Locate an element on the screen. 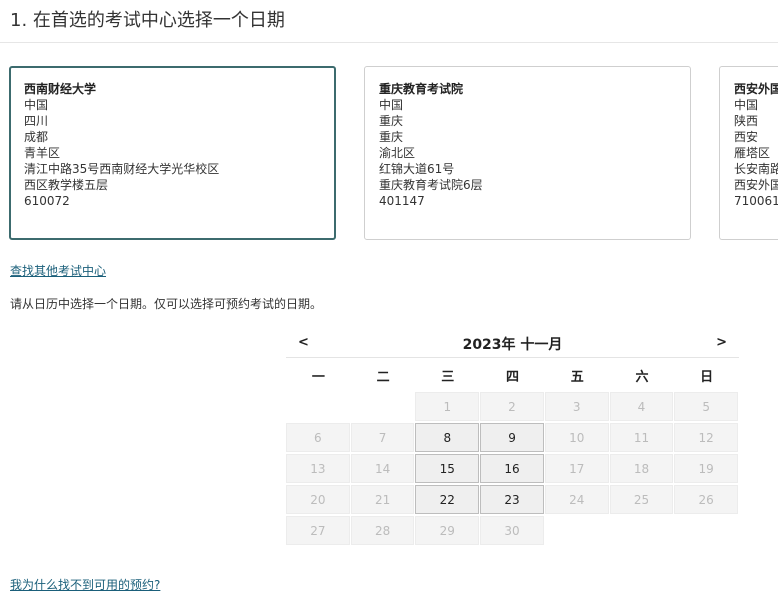 This screenshot has height=593, width=778. center-street: 长安南路 is located at coordinates (756, 169).